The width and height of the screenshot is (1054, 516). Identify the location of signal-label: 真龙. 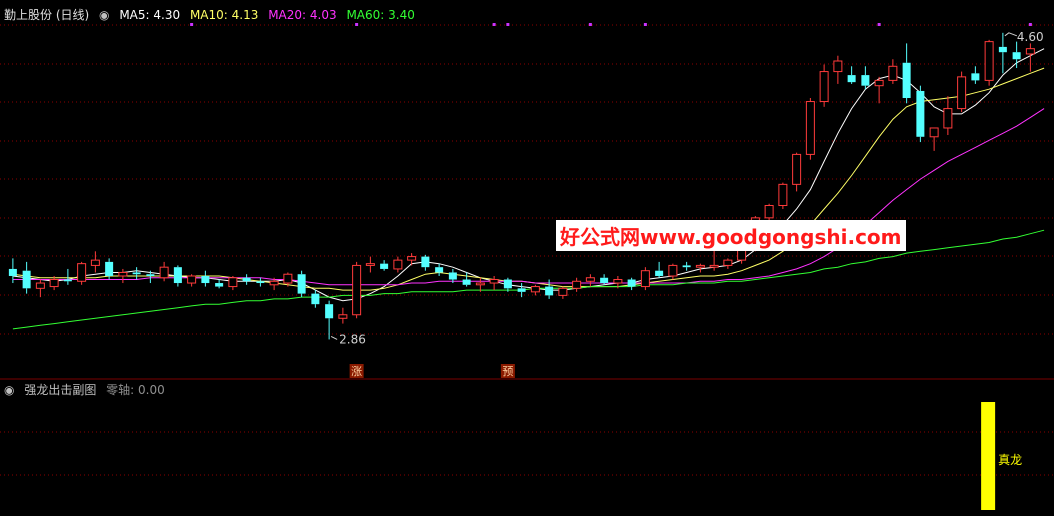
(1010, 460).